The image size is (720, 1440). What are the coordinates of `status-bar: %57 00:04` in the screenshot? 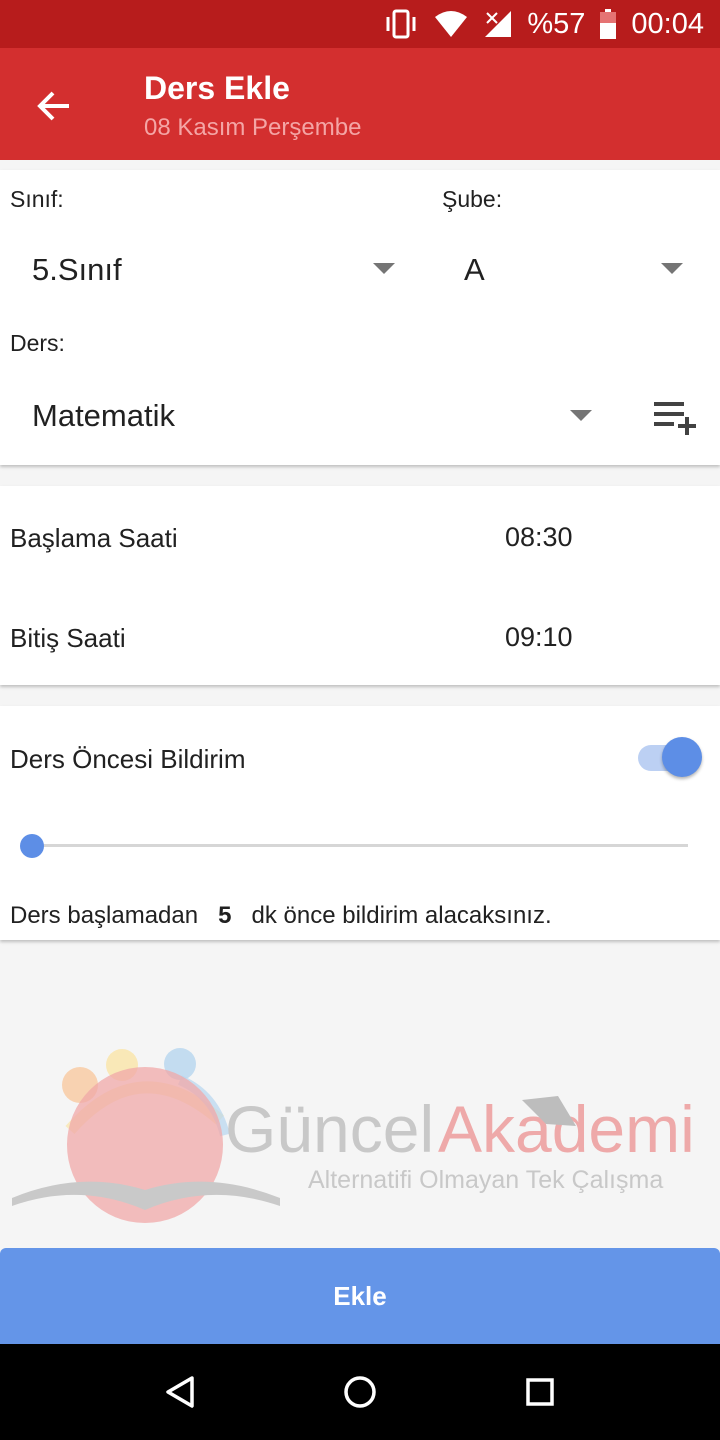 It's located at (360, 24).